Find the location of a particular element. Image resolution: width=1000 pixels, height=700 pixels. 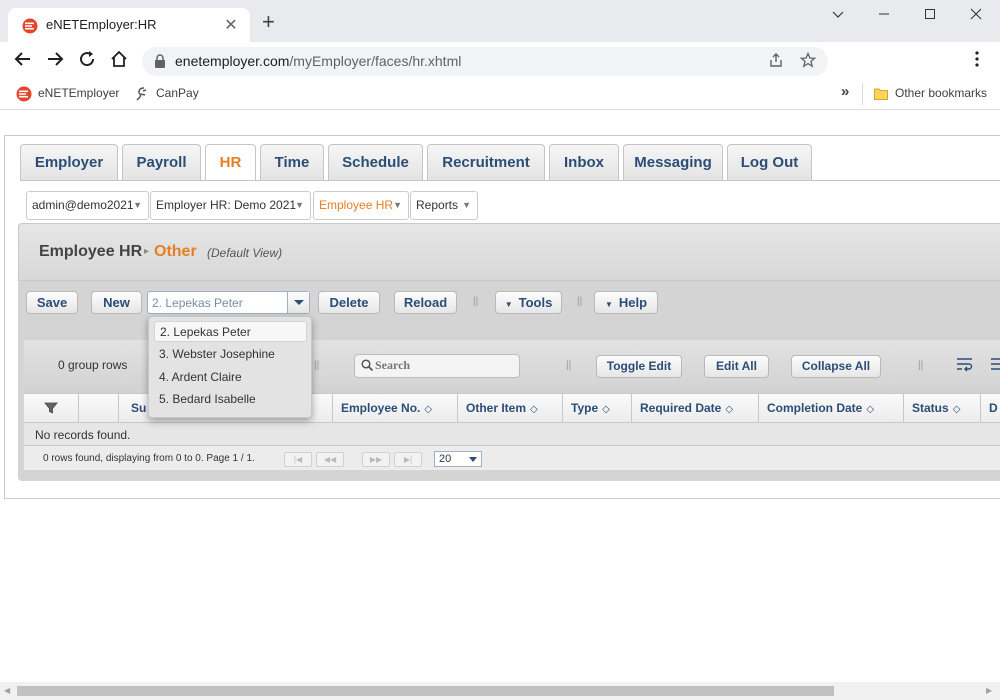

column-header-required-date: Required Date ◇ is located at coordinates (695, 408).